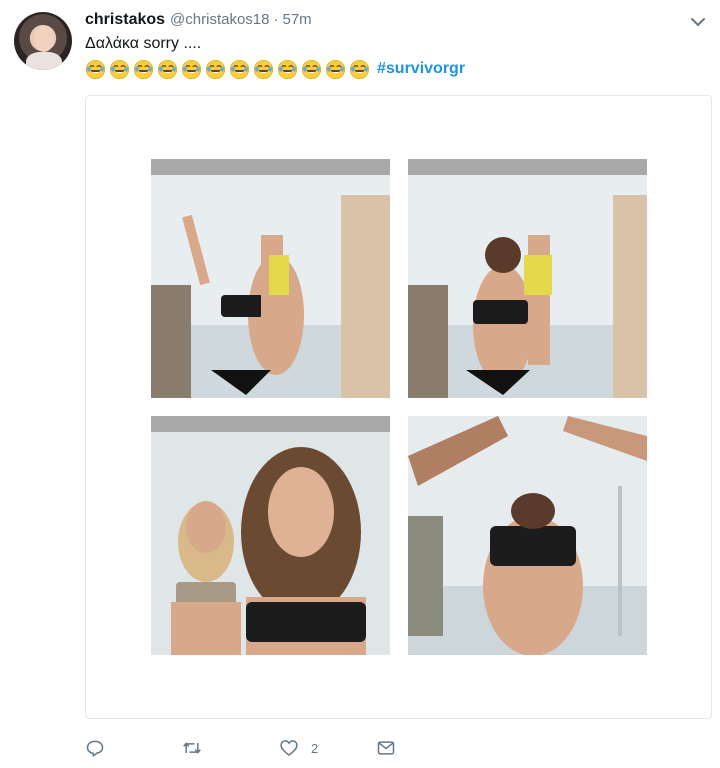 The height and width of the screenshot is (768, 720). I want to click on avatar-face, so click(44, 39).